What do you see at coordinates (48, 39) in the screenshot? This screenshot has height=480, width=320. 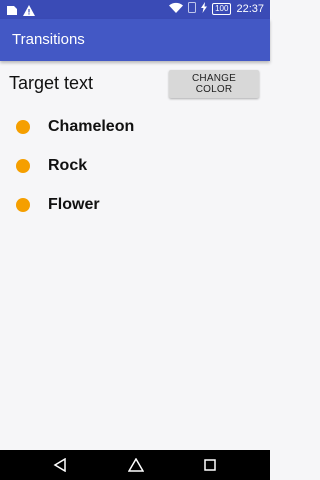 I see `app-title: Transitions` at bounding box center [48, 39].